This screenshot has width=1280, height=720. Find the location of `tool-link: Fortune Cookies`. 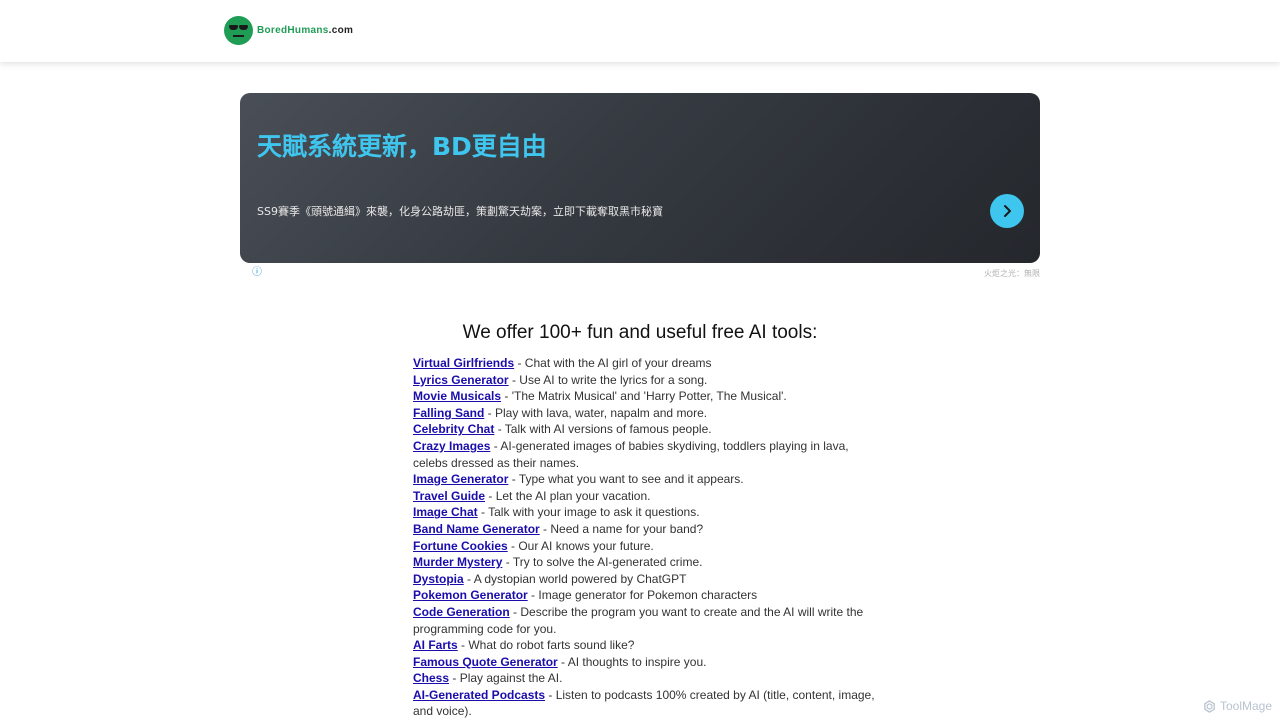

tool-link: Fortune Cookies is located at coordinates (460, 546).